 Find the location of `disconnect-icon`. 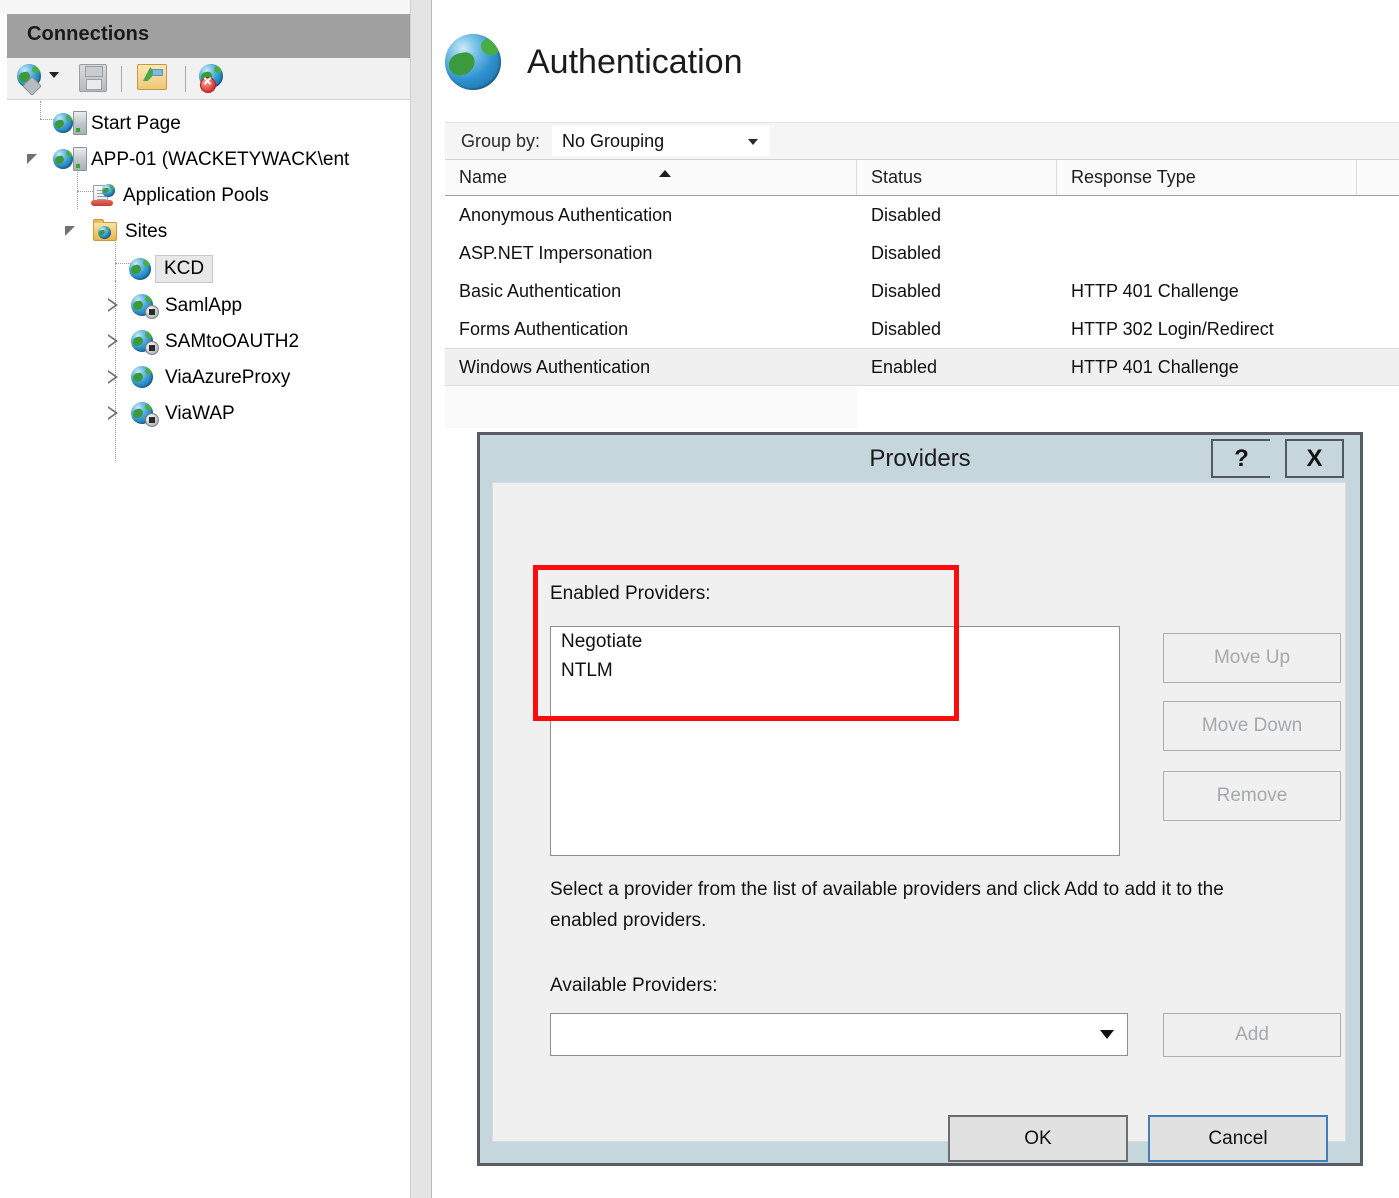

disconnect-icon is located at coordinates (211, 78).